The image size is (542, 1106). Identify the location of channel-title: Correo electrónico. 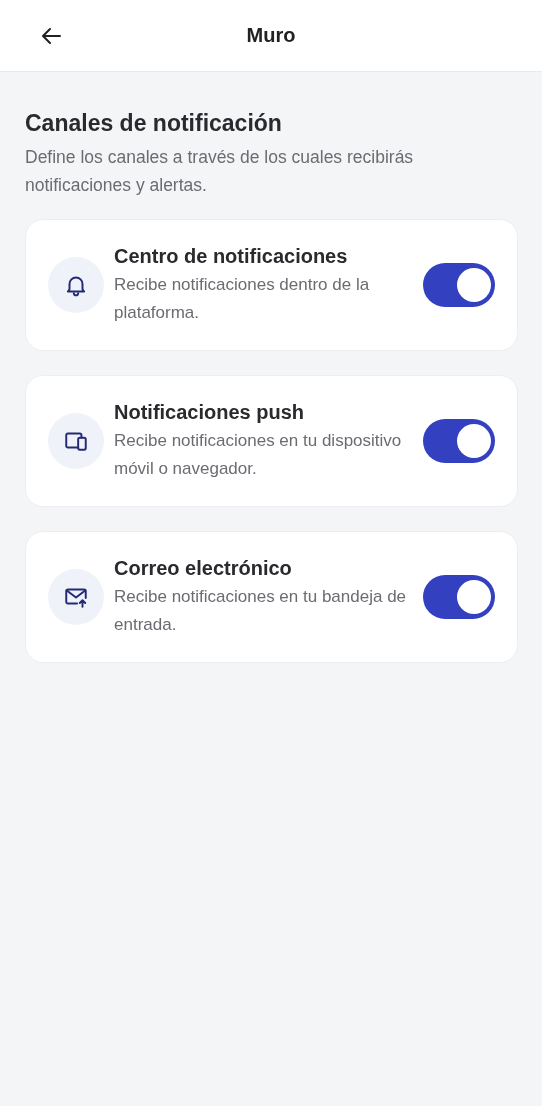
(203, 568).